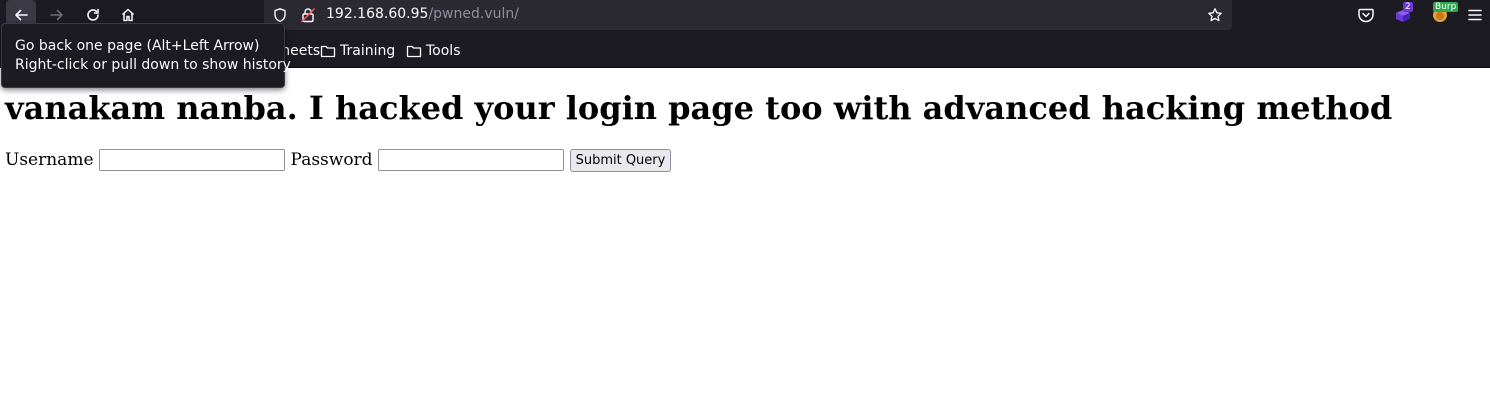 The image size is (1490, 417). What do you see at coordinates (1444, 14) in the screenshot?
I see `burp-extension-button: Burp` at bounding box center [1444, 14].